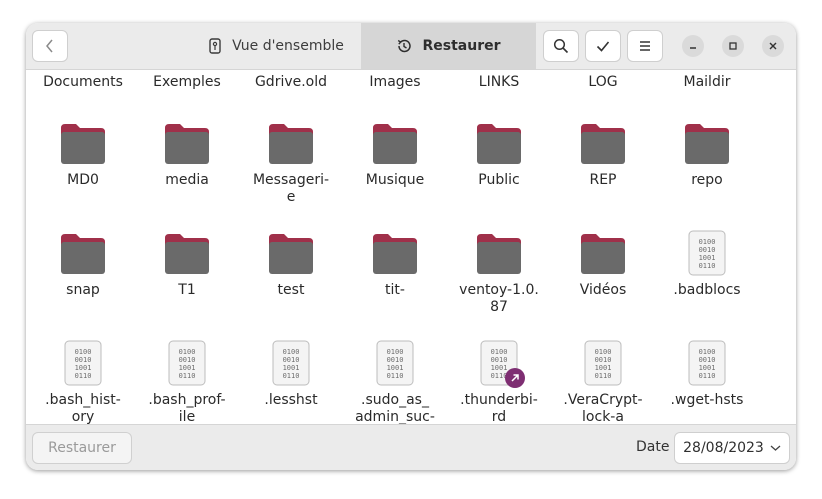 This screenshot has width=822, height=499. What do you see at coordinates (83, 82) in the screenshot?
I see `file-item-label: Documents` at bounding box center [83, 82].